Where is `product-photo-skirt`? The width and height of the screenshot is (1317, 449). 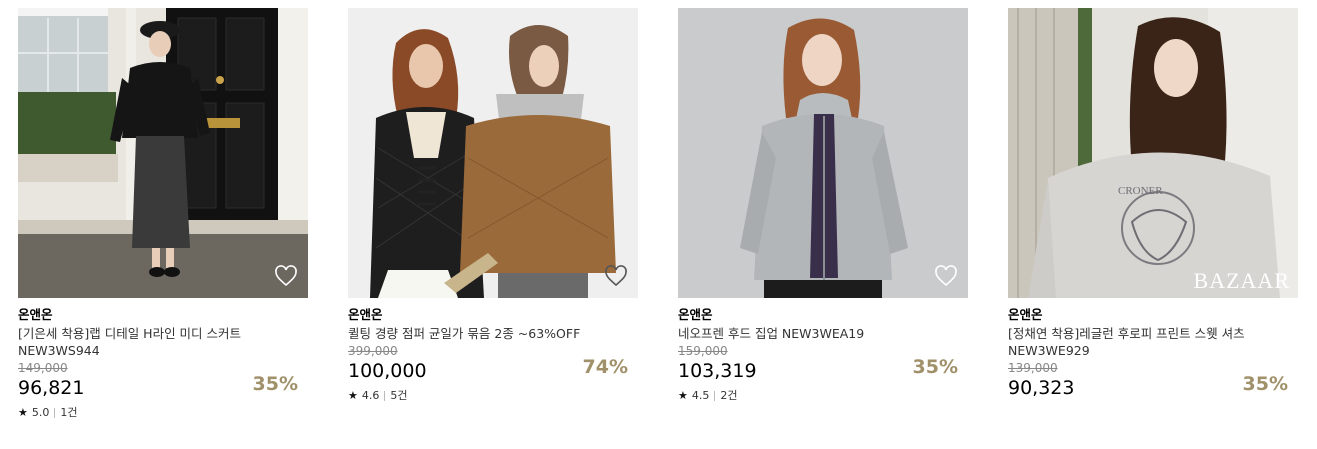 product-photo-skirt is located at coordinates (163, 153).